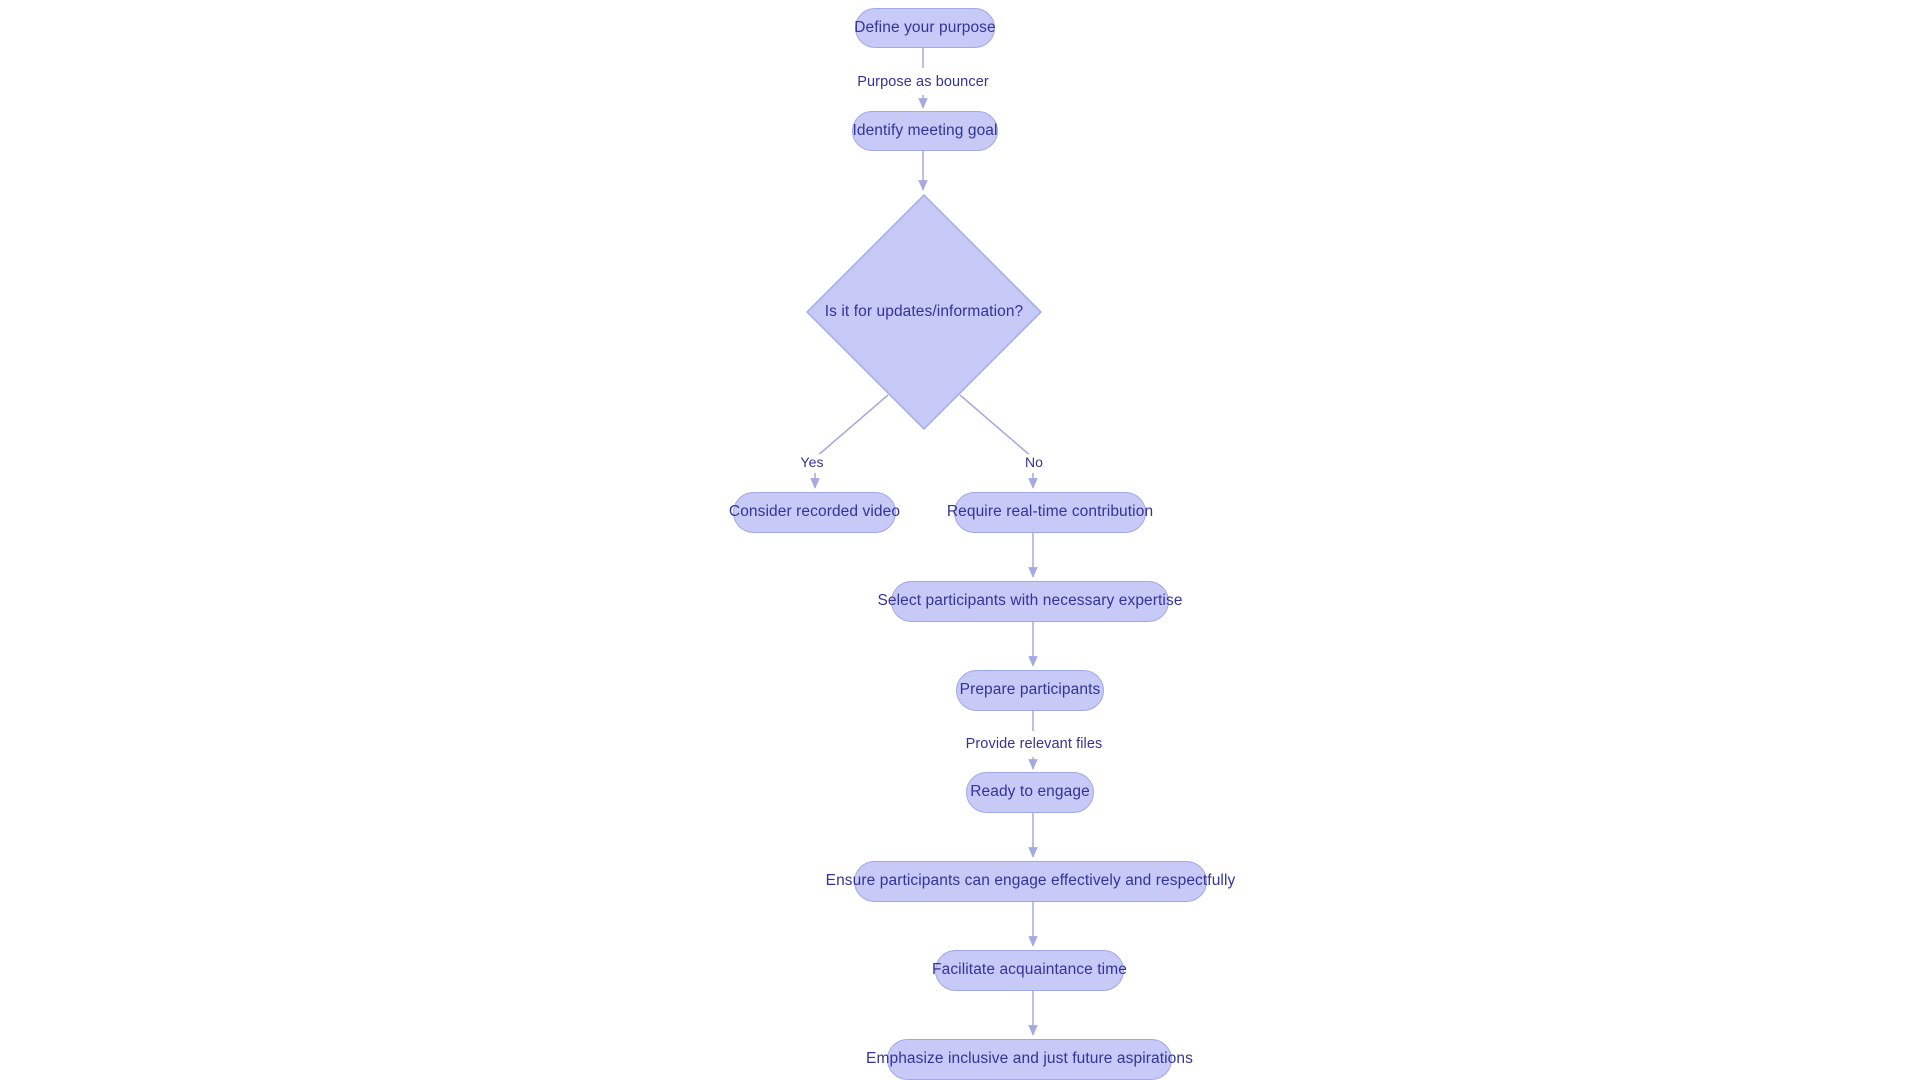  I want to click on node-label: Prepare participants, so click(1030, 690).